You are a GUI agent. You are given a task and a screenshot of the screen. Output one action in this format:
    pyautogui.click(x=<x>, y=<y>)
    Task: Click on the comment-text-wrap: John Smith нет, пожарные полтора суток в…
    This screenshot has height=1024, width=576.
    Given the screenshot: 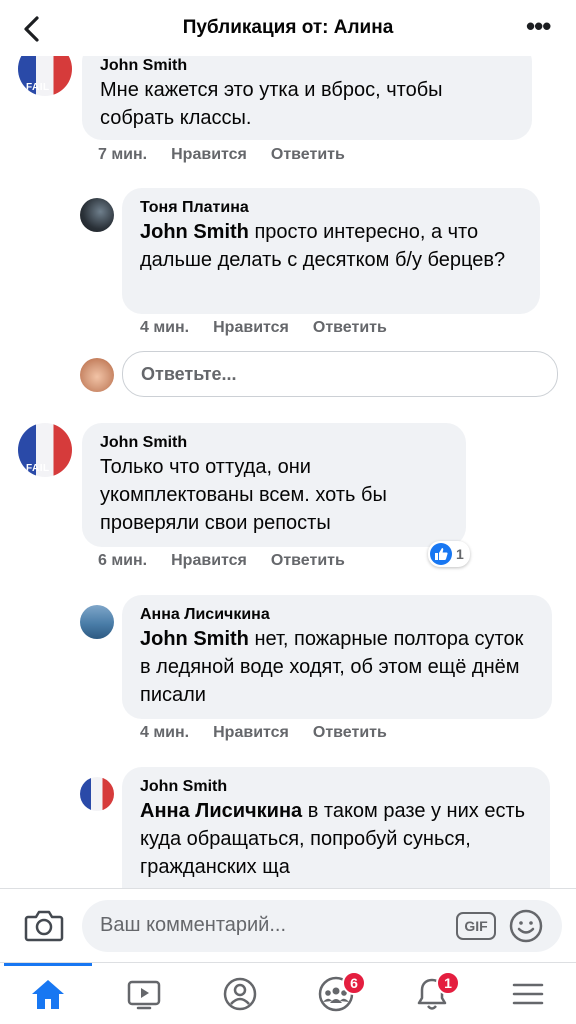 What is the action you would take?
    pyautogui.click(x=337, y=667)
    